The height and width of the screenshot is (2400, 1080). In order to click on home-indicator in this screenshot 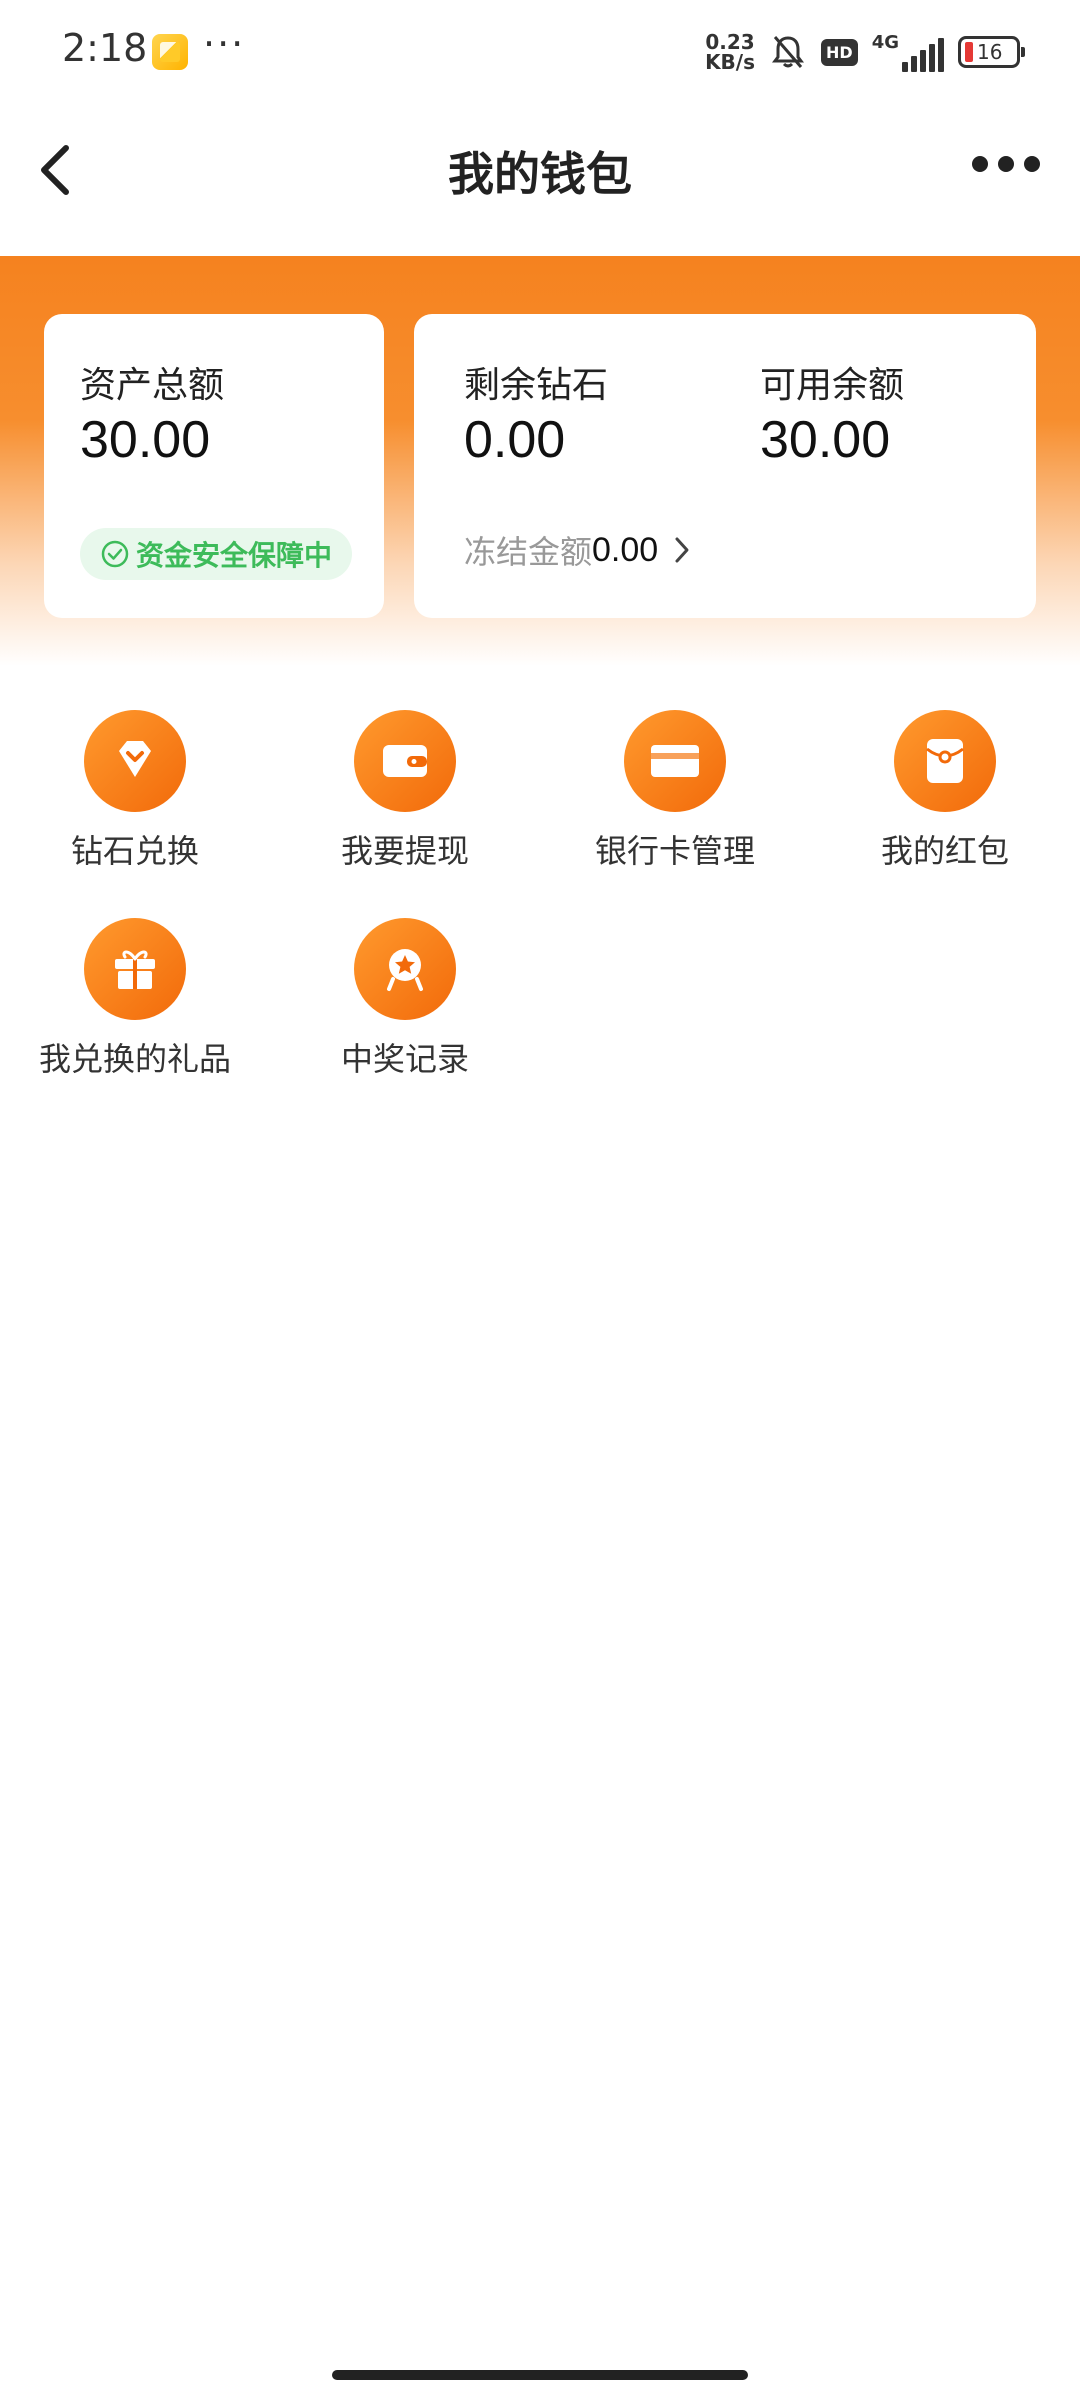, I will do `click(540, 2375)`.